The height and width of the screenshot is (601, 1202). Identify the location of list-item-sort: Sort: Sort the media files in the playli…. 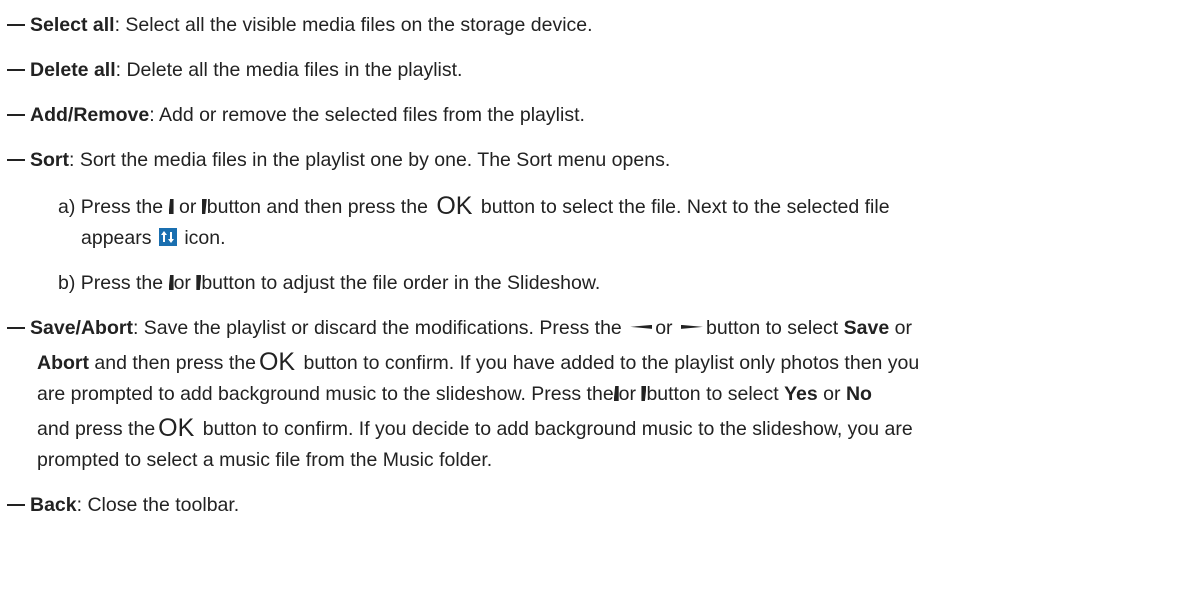
(338, 160).